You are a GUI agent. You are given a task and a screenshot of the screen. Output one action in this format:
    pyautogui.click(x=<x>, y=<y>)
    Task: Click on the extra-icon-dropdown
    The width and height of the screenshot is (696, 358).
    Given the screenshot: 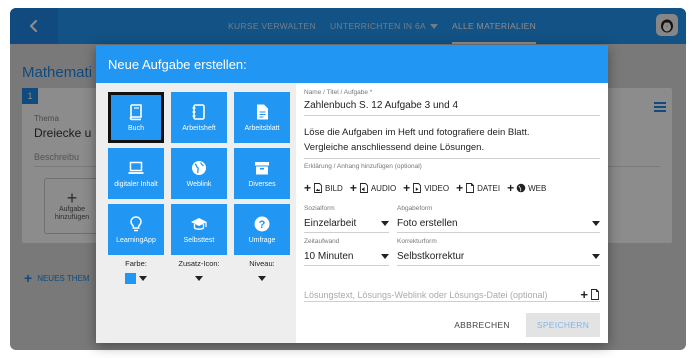 What is the action you would take?
    pyautogui.click(x=199, y=278)
    